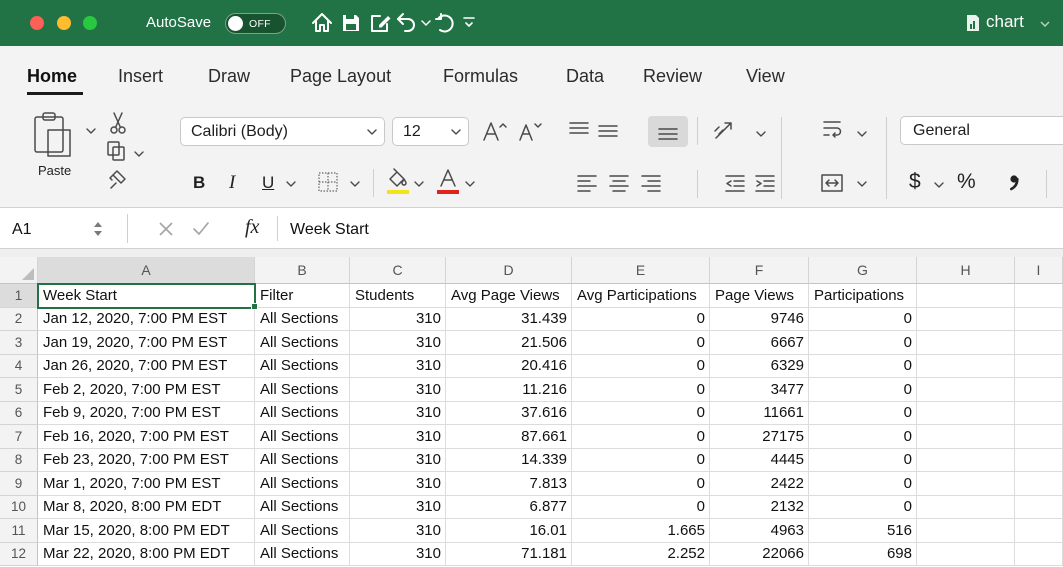 Image resolution: width=1063 pixels, height=567 pixels. I want to click on cell-G2: 0, so click(863, 319).